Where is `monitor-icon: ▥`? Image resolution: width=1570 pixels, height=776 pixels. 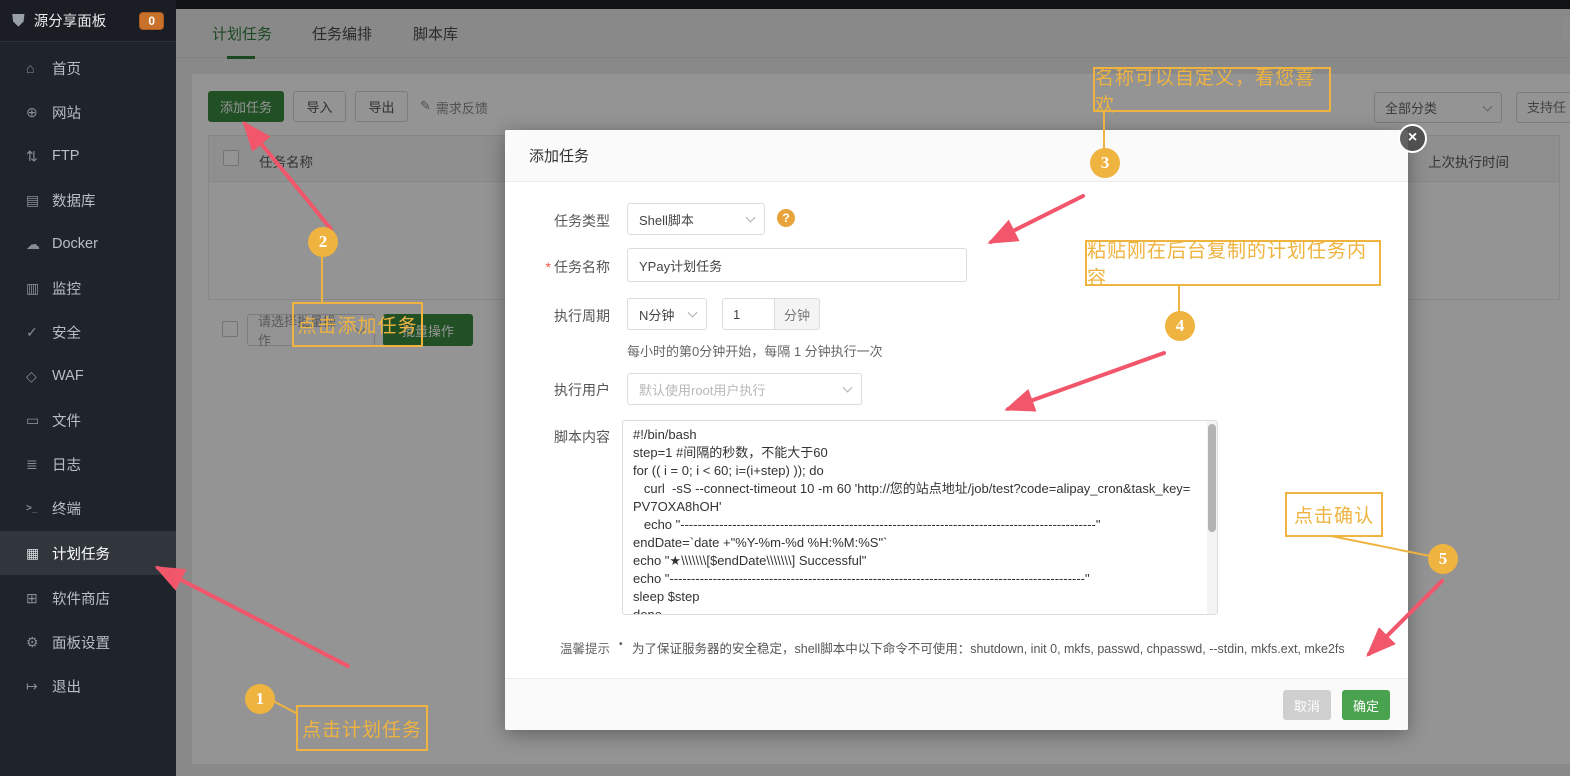
monitor-icon: ▥ is located at coordinates (33, 287).